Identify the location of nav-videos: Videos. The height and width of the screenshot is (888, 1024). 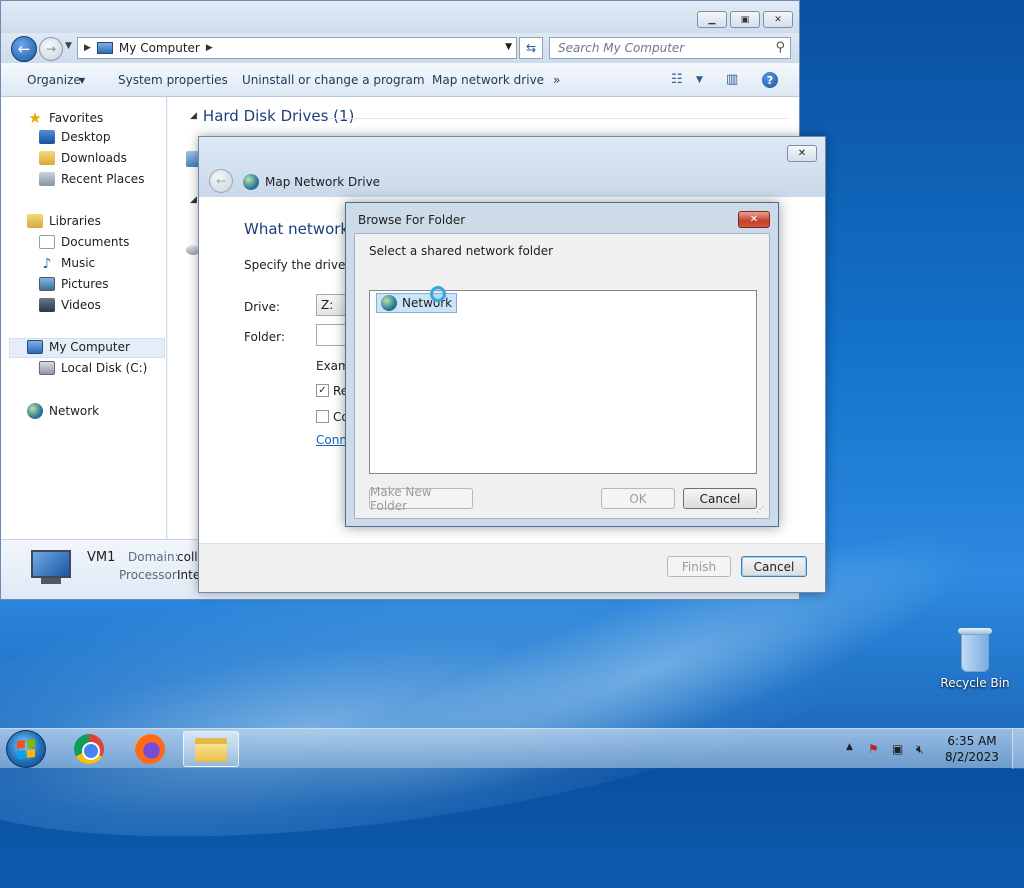
(70, 305).